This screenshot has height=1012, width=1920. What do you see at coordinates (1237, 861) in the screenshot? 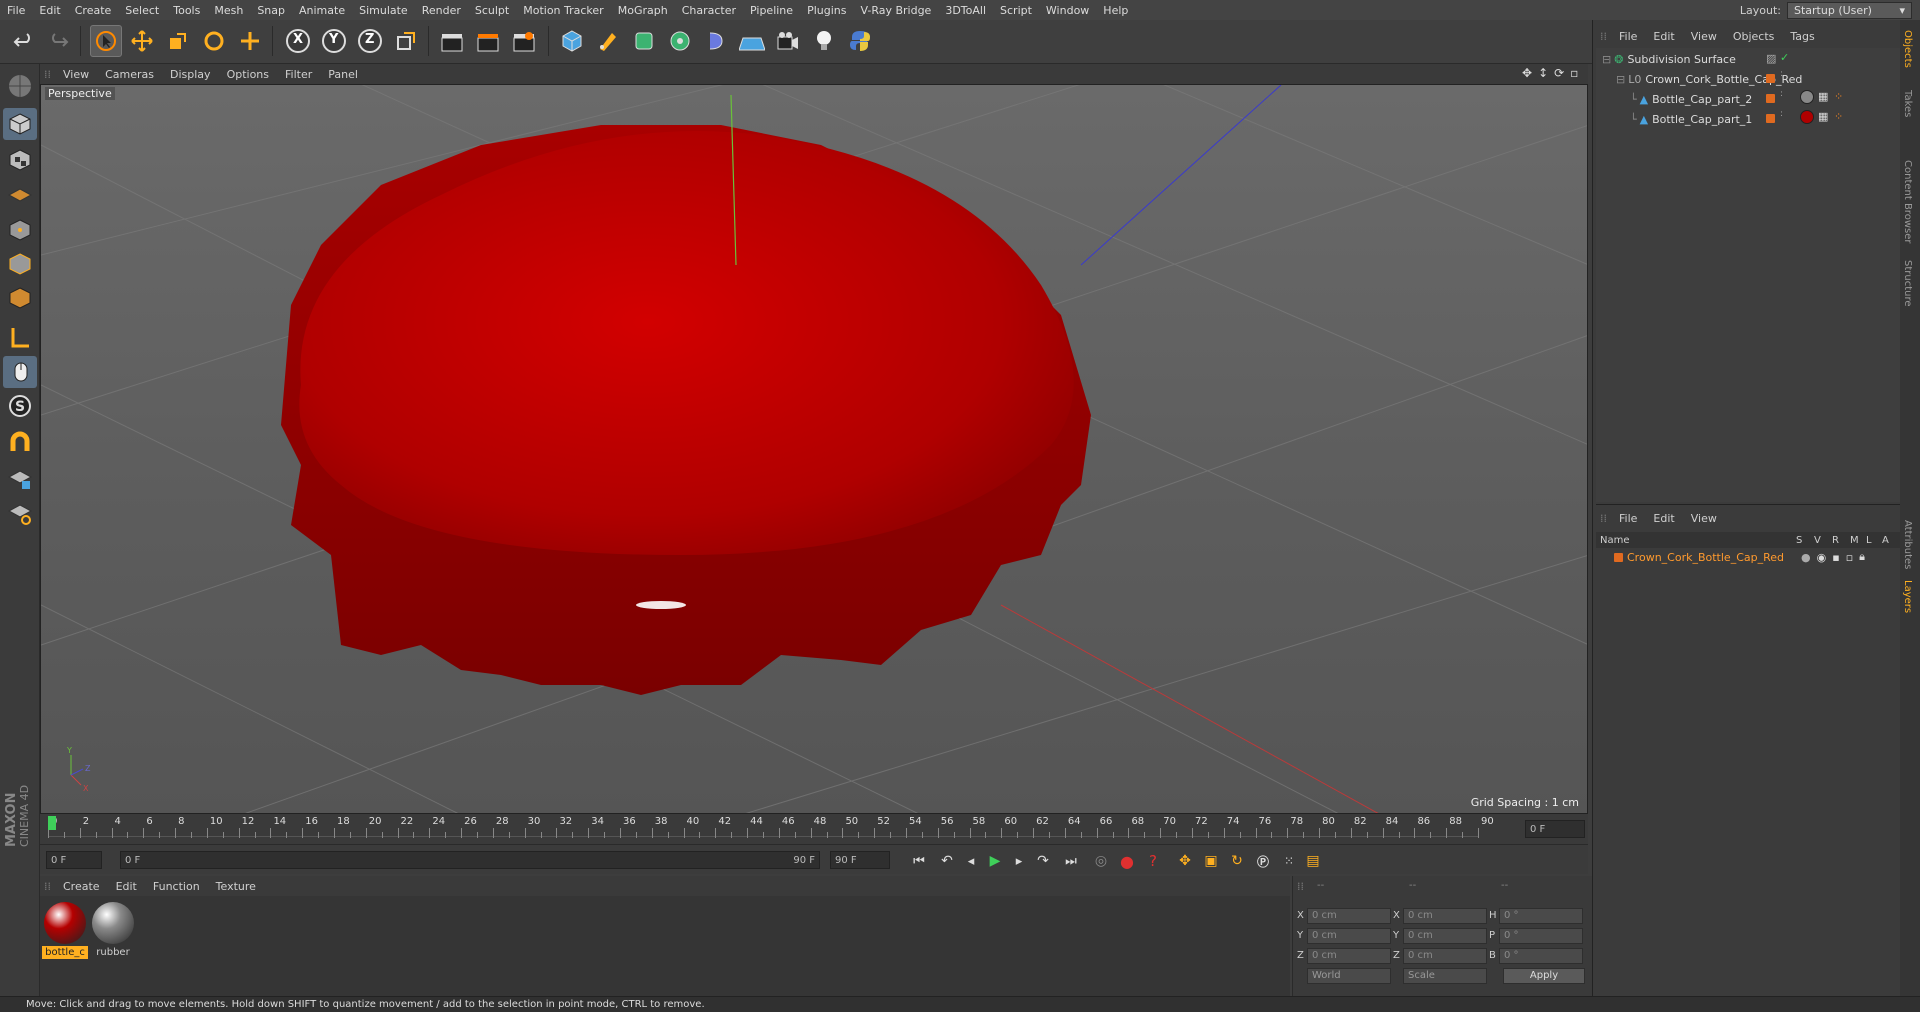
I see `key-rotation-button: ↻` at bounding box center [1237, 861].